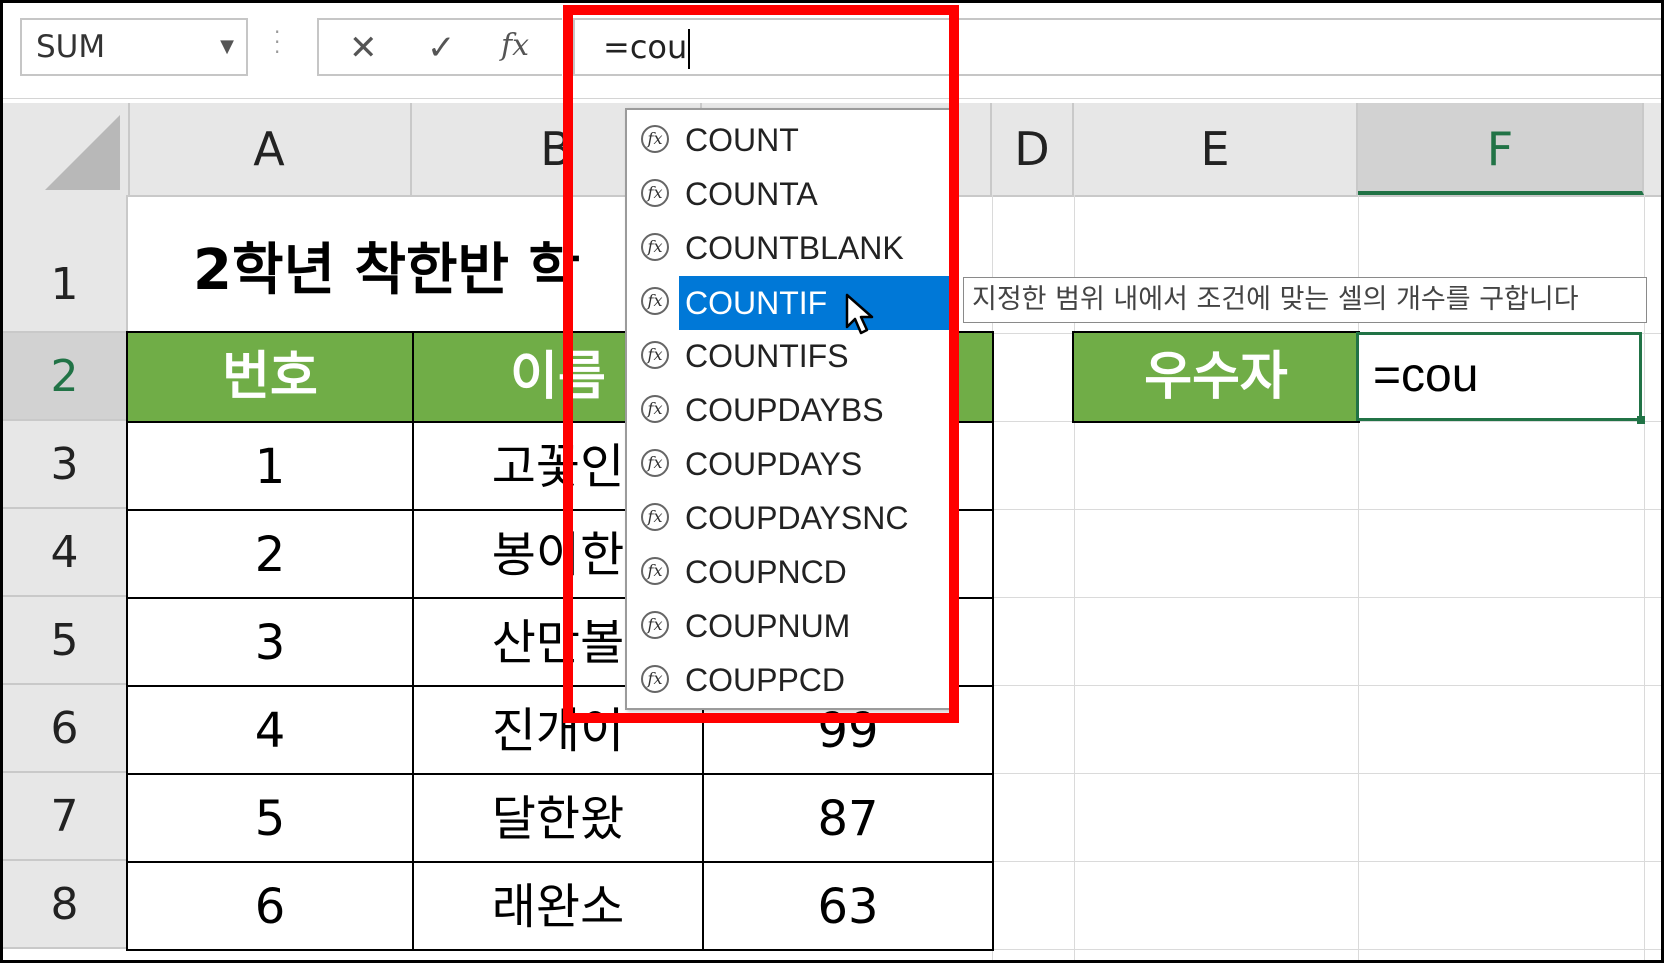  What do you see at coordinates (363, 48) in the screenshot?
I see `cancel-icon: ✕` at bounding box center [363, 48].